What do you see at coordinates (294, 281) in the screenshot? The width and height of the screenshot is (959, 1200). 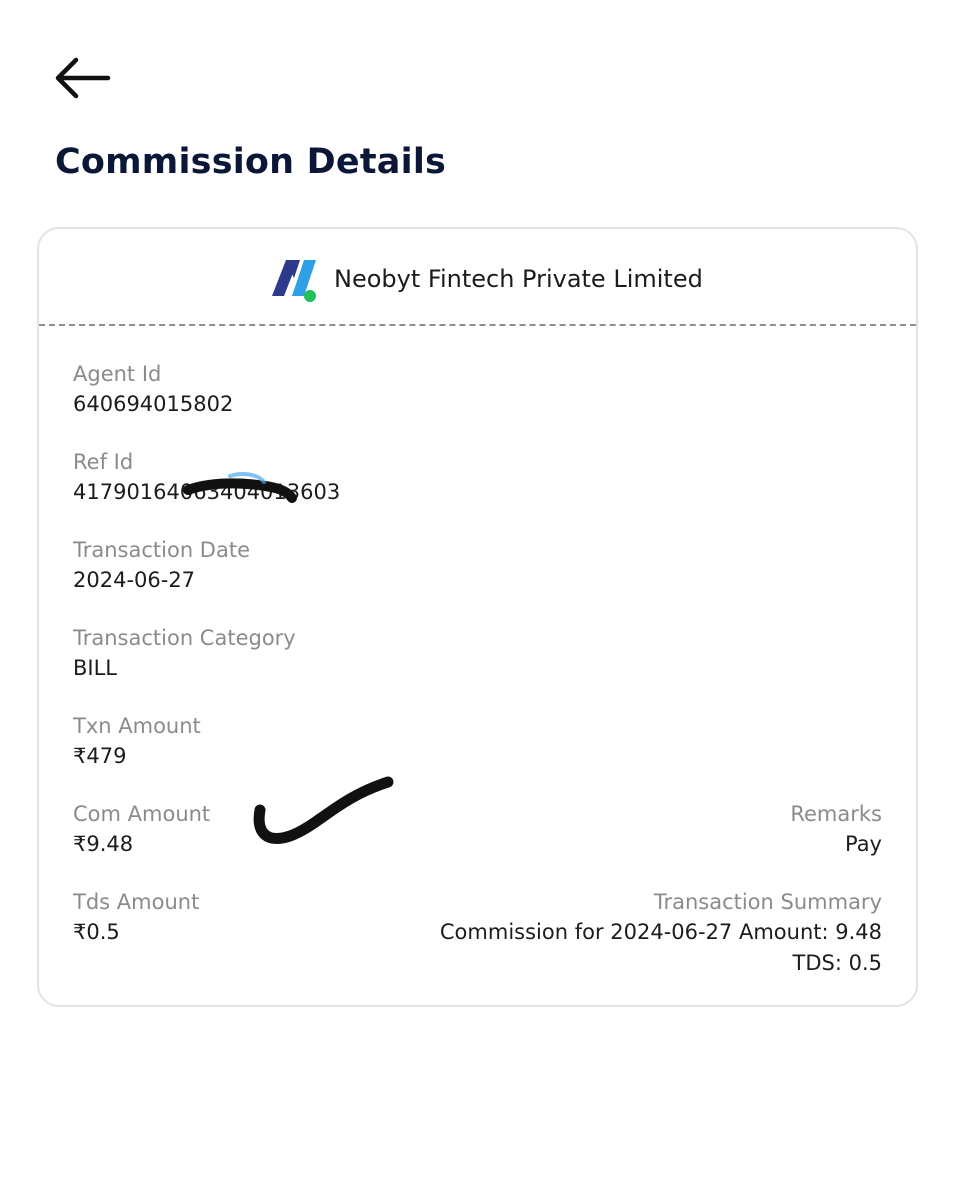 I see `neobyt-logo` at bounding box center [294, 281].